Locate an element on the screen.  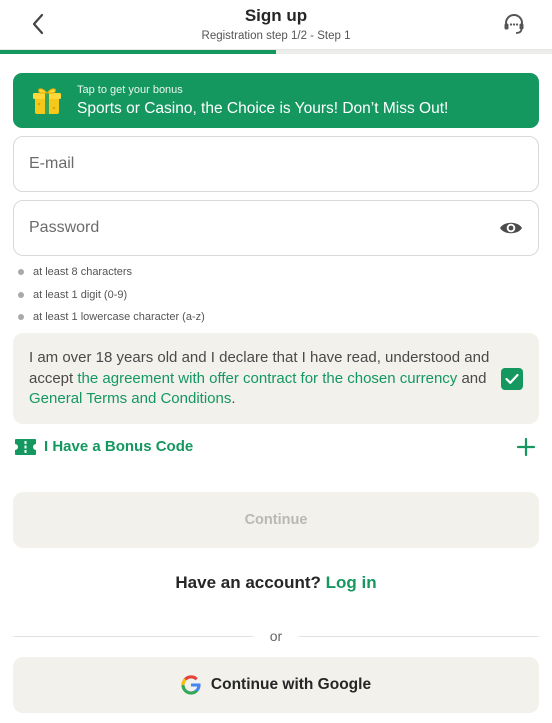
password-rule: at least 1 lowercase character (a-z) is located at coordinates (111, 317).